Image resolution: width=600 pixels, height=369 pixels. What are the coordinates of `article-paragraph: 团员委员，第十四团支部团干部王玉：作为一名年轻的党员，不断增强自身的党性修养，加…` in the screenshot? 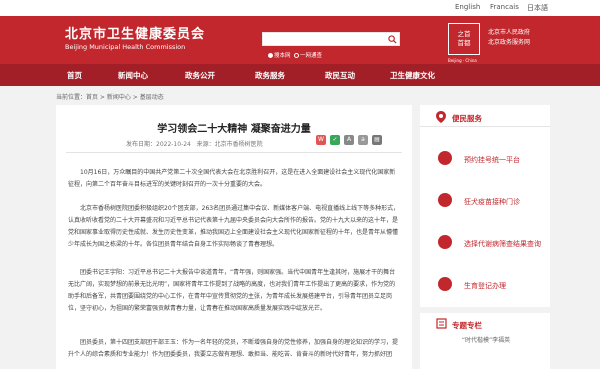 It's located at (233, 348).